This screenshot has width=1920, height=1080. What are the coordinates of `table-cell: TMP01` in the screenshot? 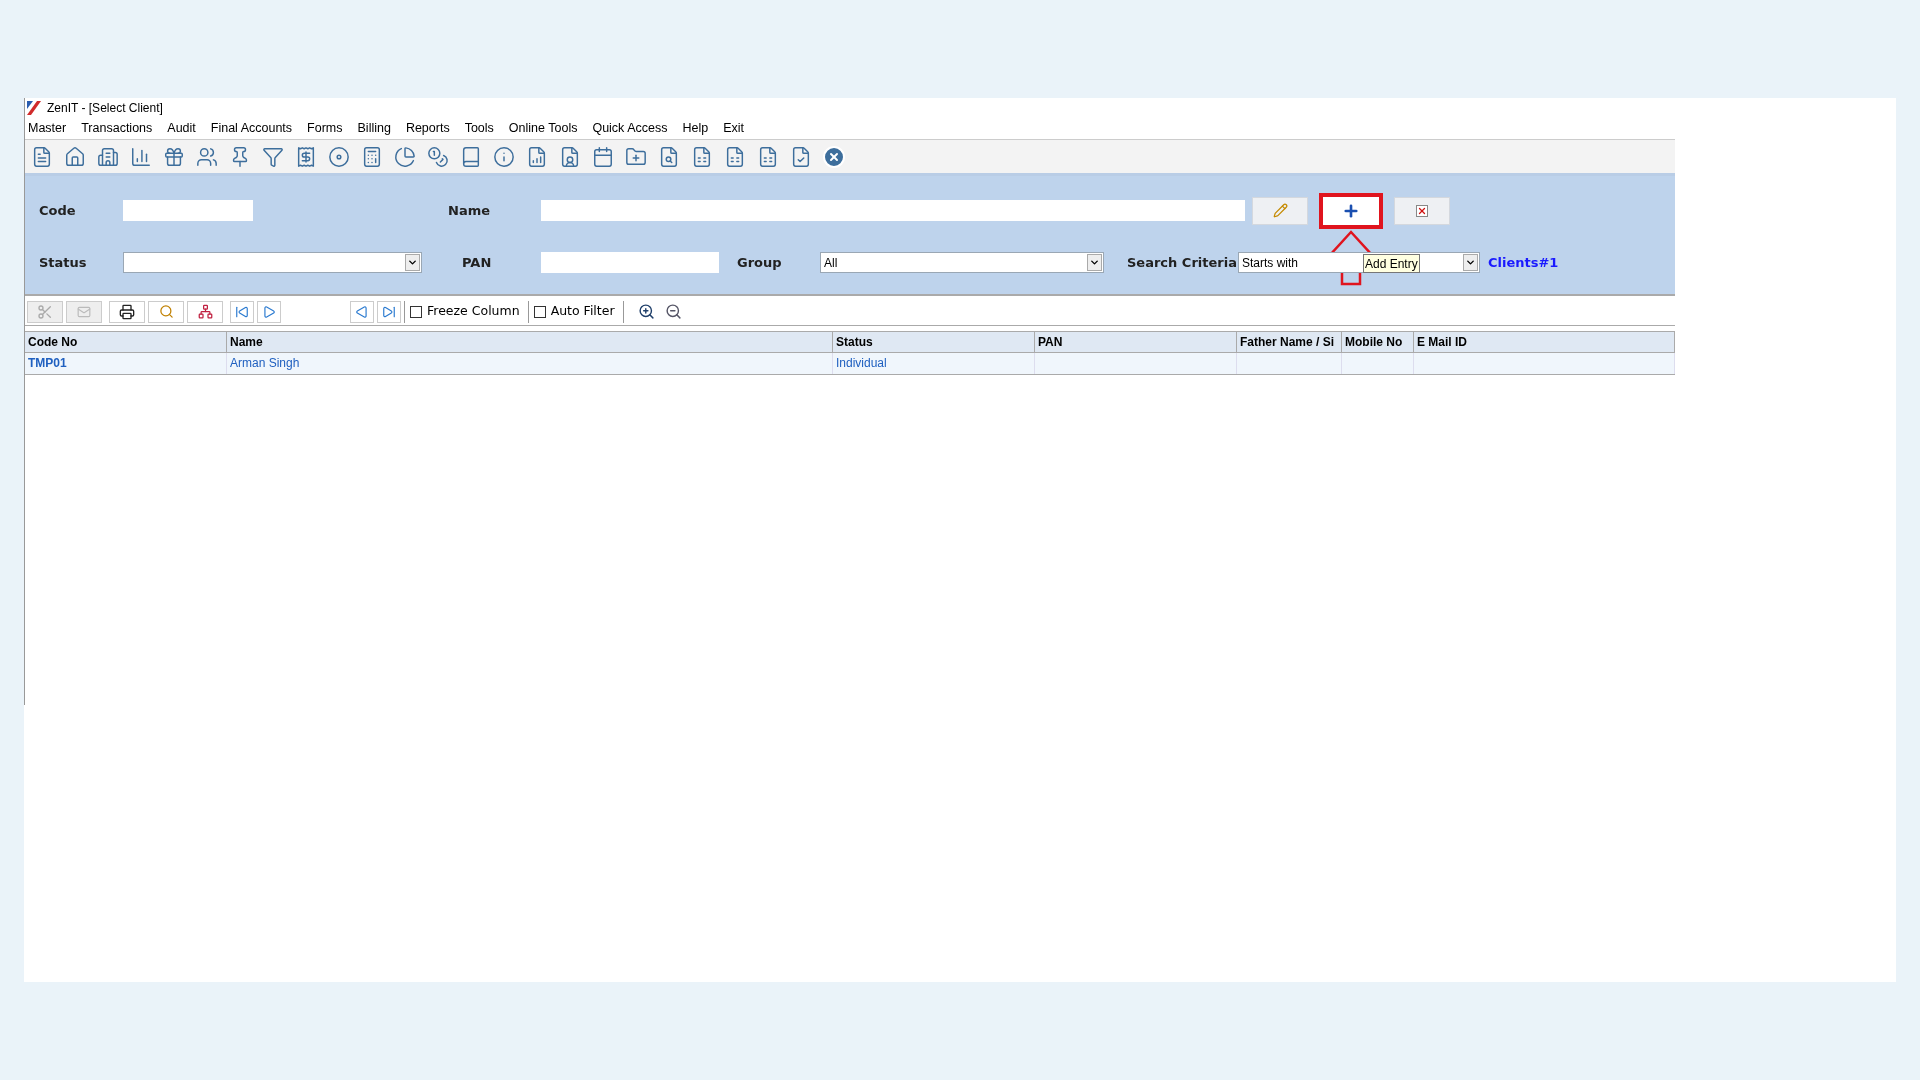 It's located at (126, 363).